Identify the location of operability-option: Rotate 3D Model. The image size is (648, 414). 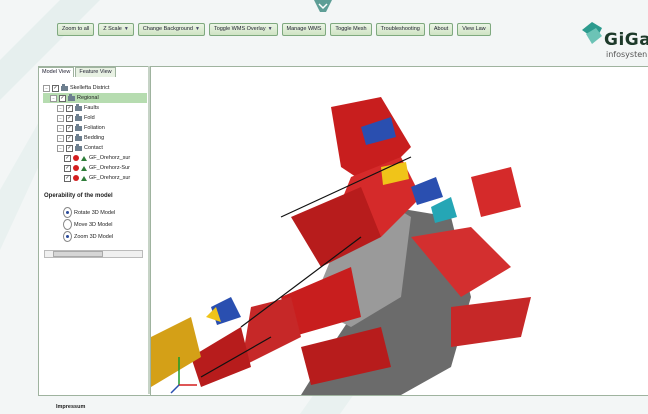
(89, 212).